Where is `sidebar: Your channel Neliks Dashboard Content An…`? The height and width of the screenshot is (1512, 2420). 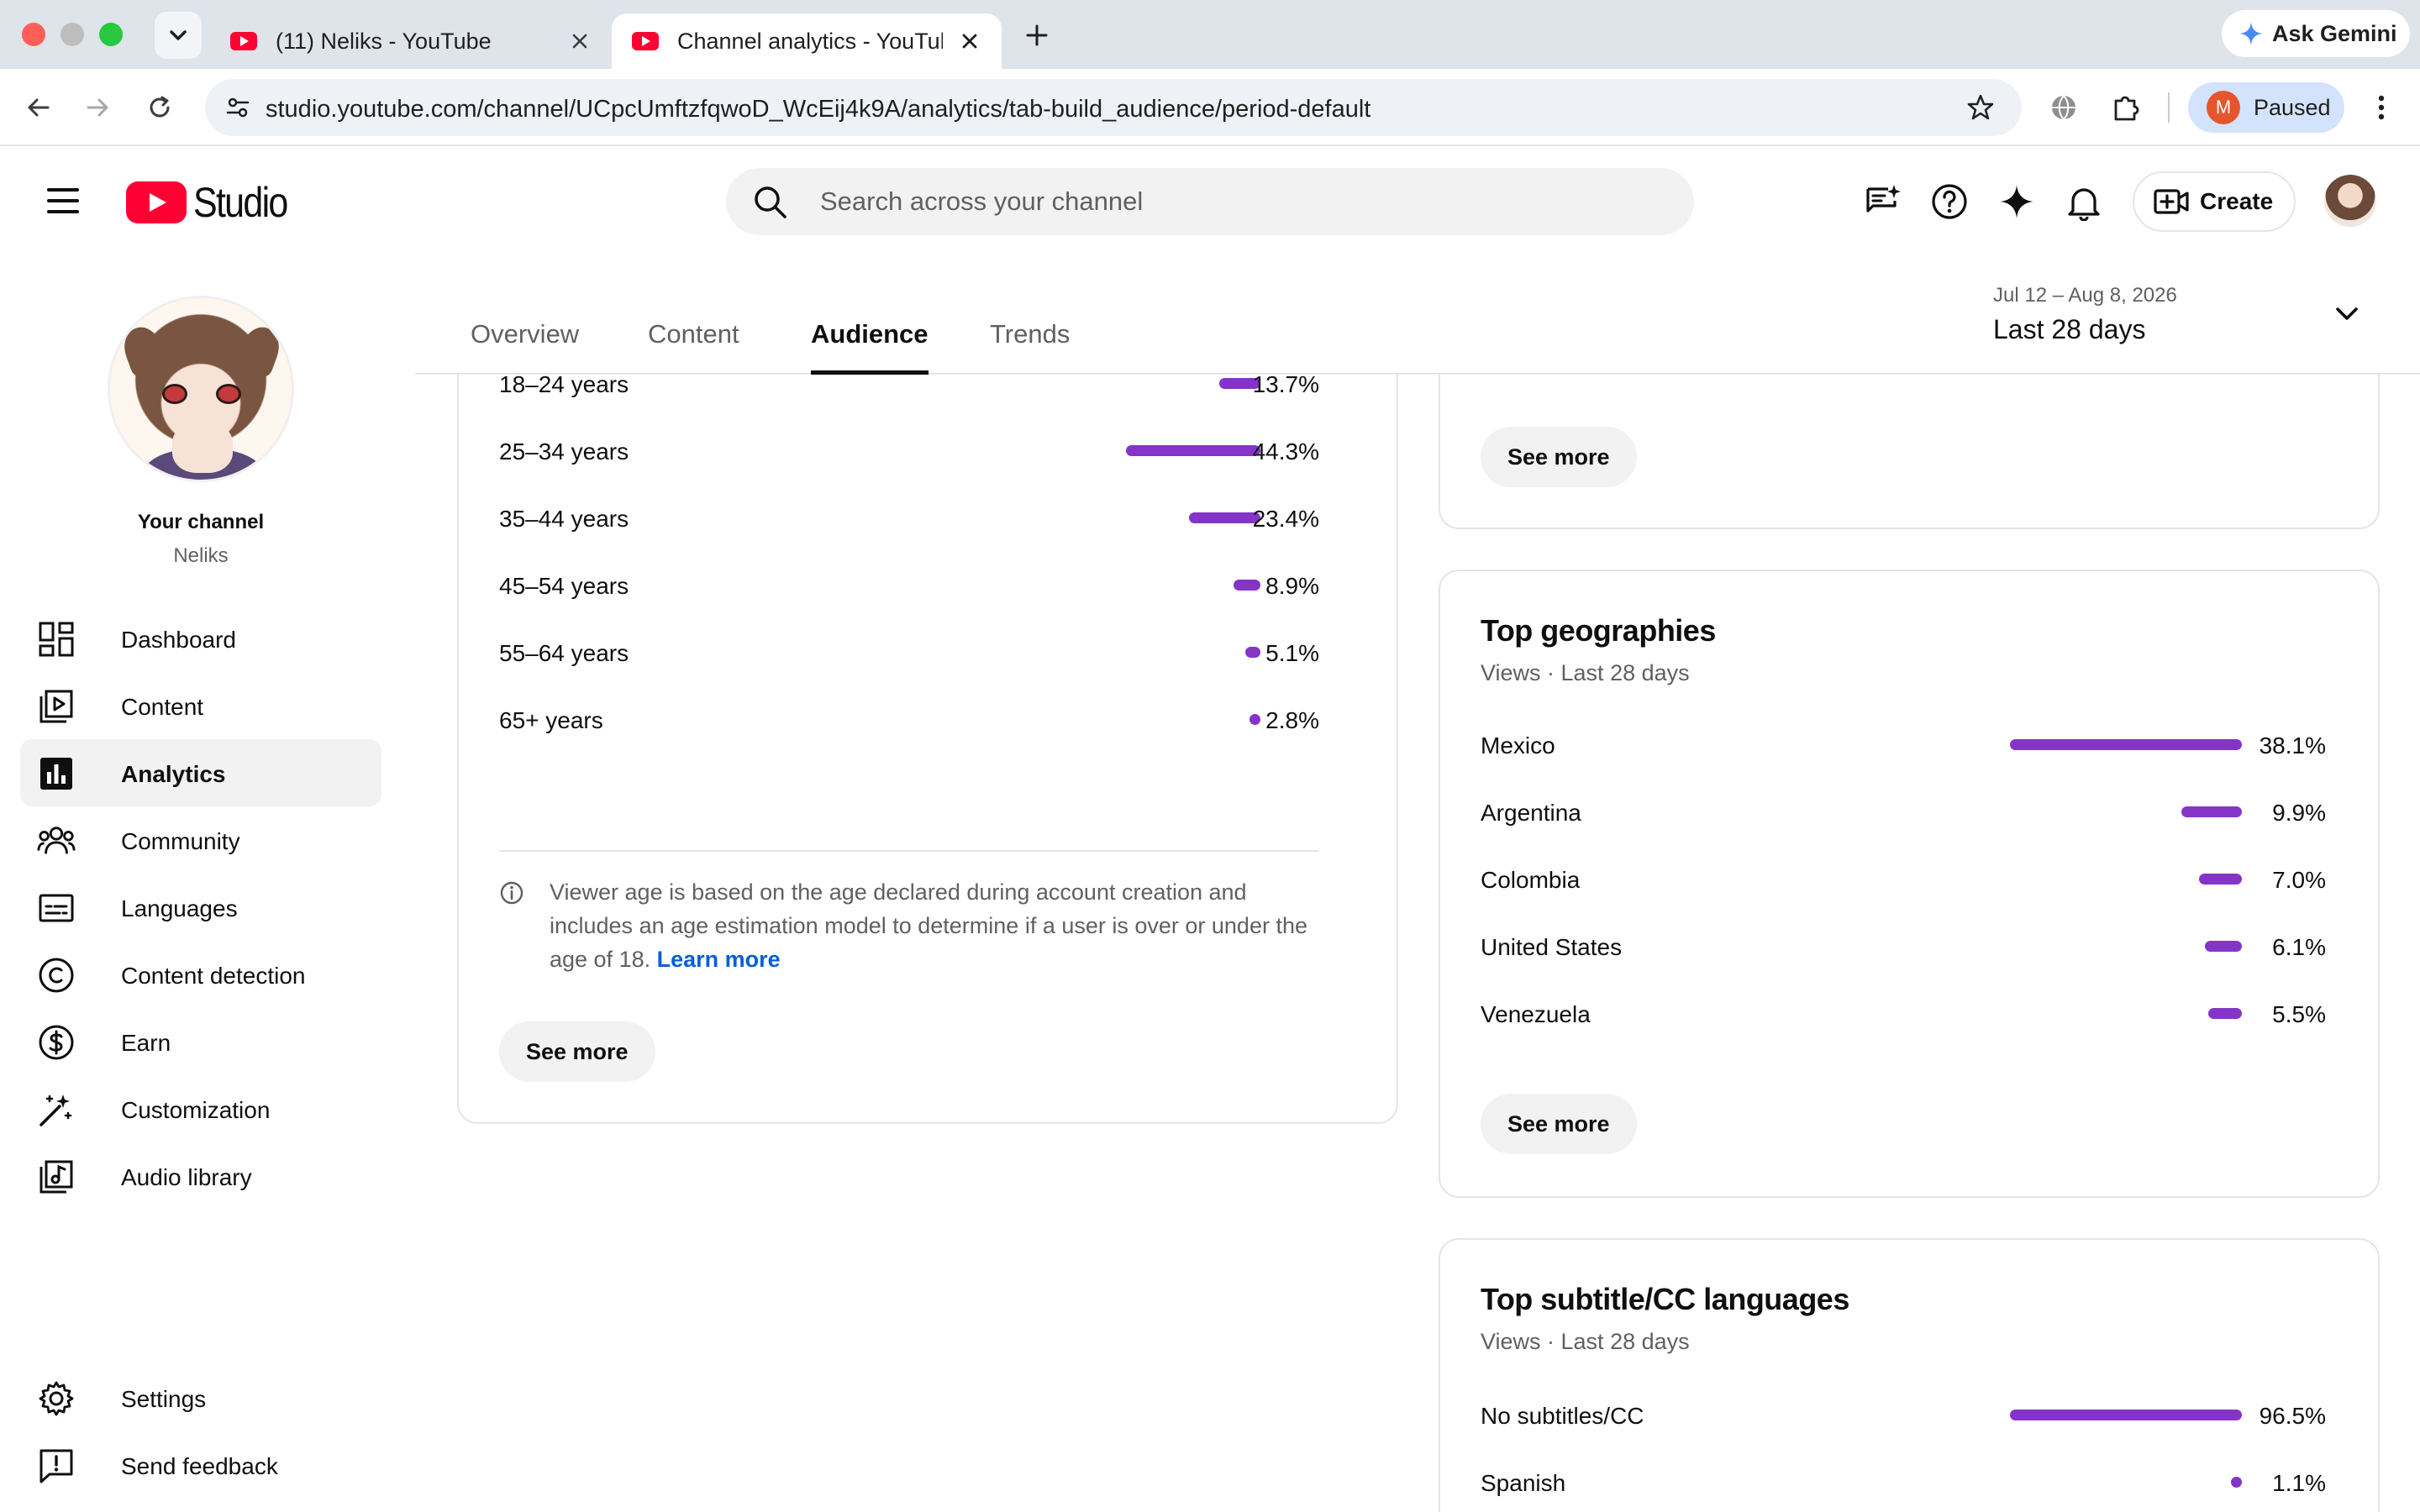
sidebar: Your channel Neliks Dashboard Content An… is located at coordinates (207, 883).